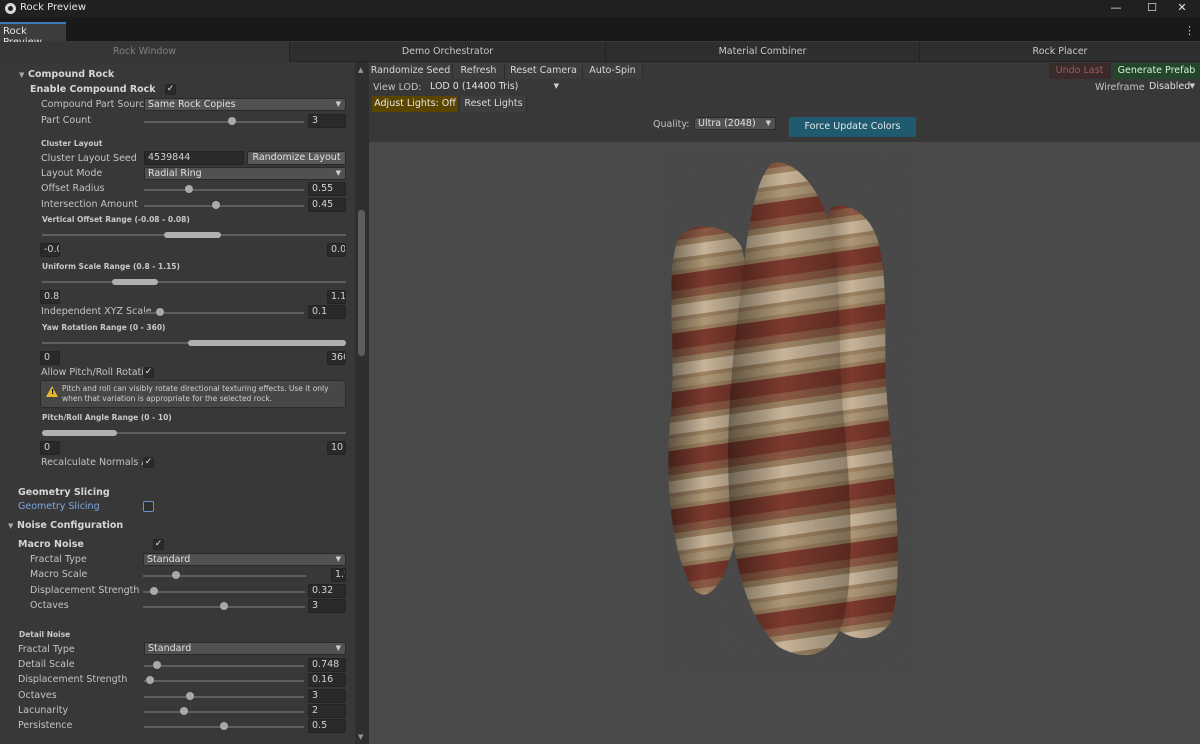 This screenshot has width=1200, height=744. Describe the element at coordinates (336, 358) in the screenshot. I see `yaw-max-field: 360` at that location.